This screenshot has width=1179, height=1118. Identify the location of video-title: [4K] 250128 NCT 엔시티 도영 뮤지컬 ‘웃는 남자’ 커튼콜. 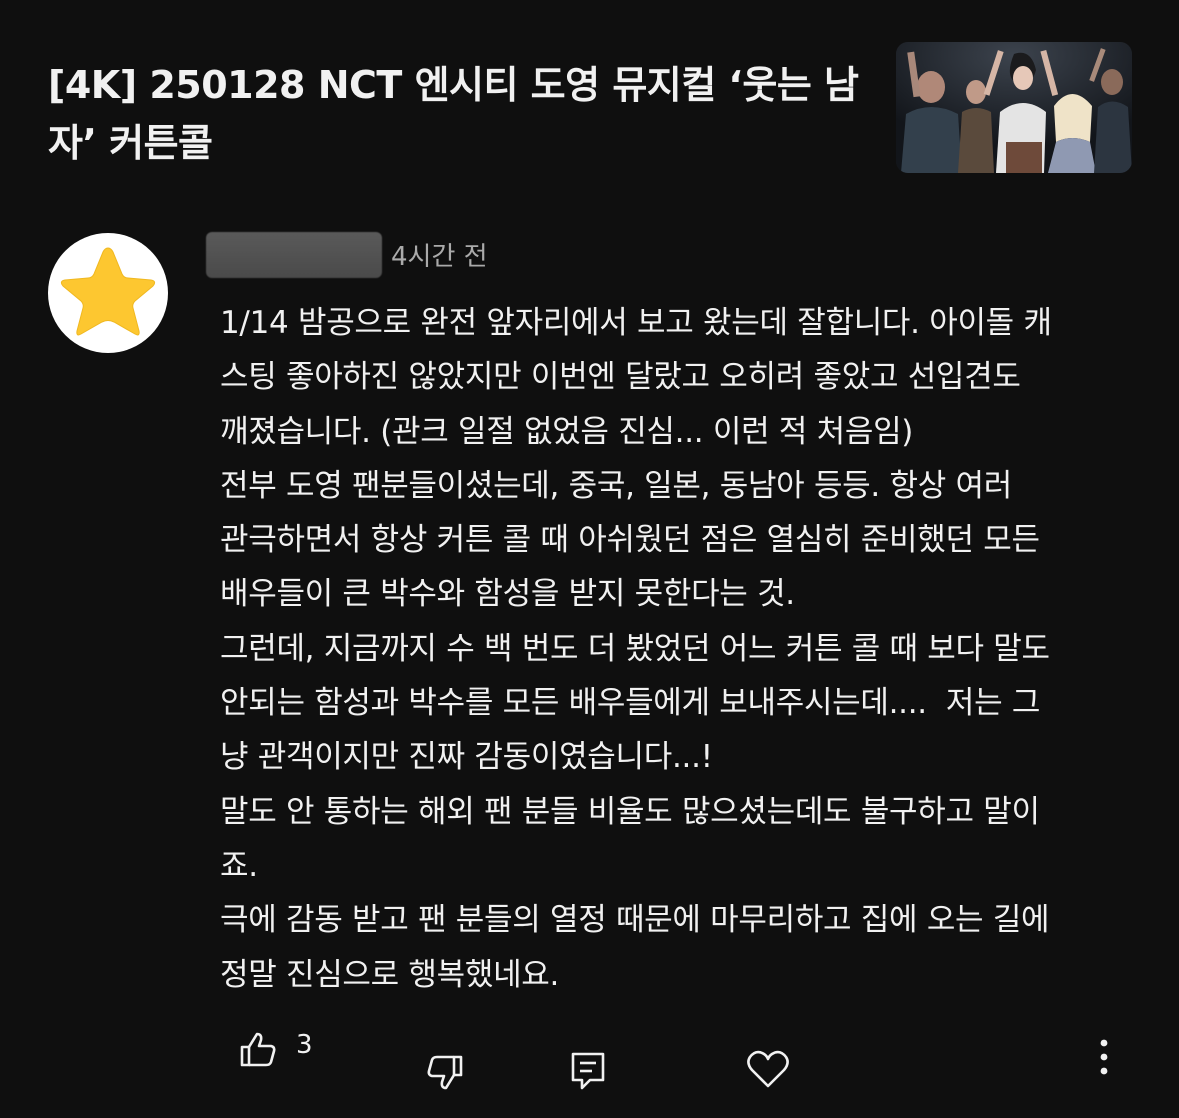
(463, 114).